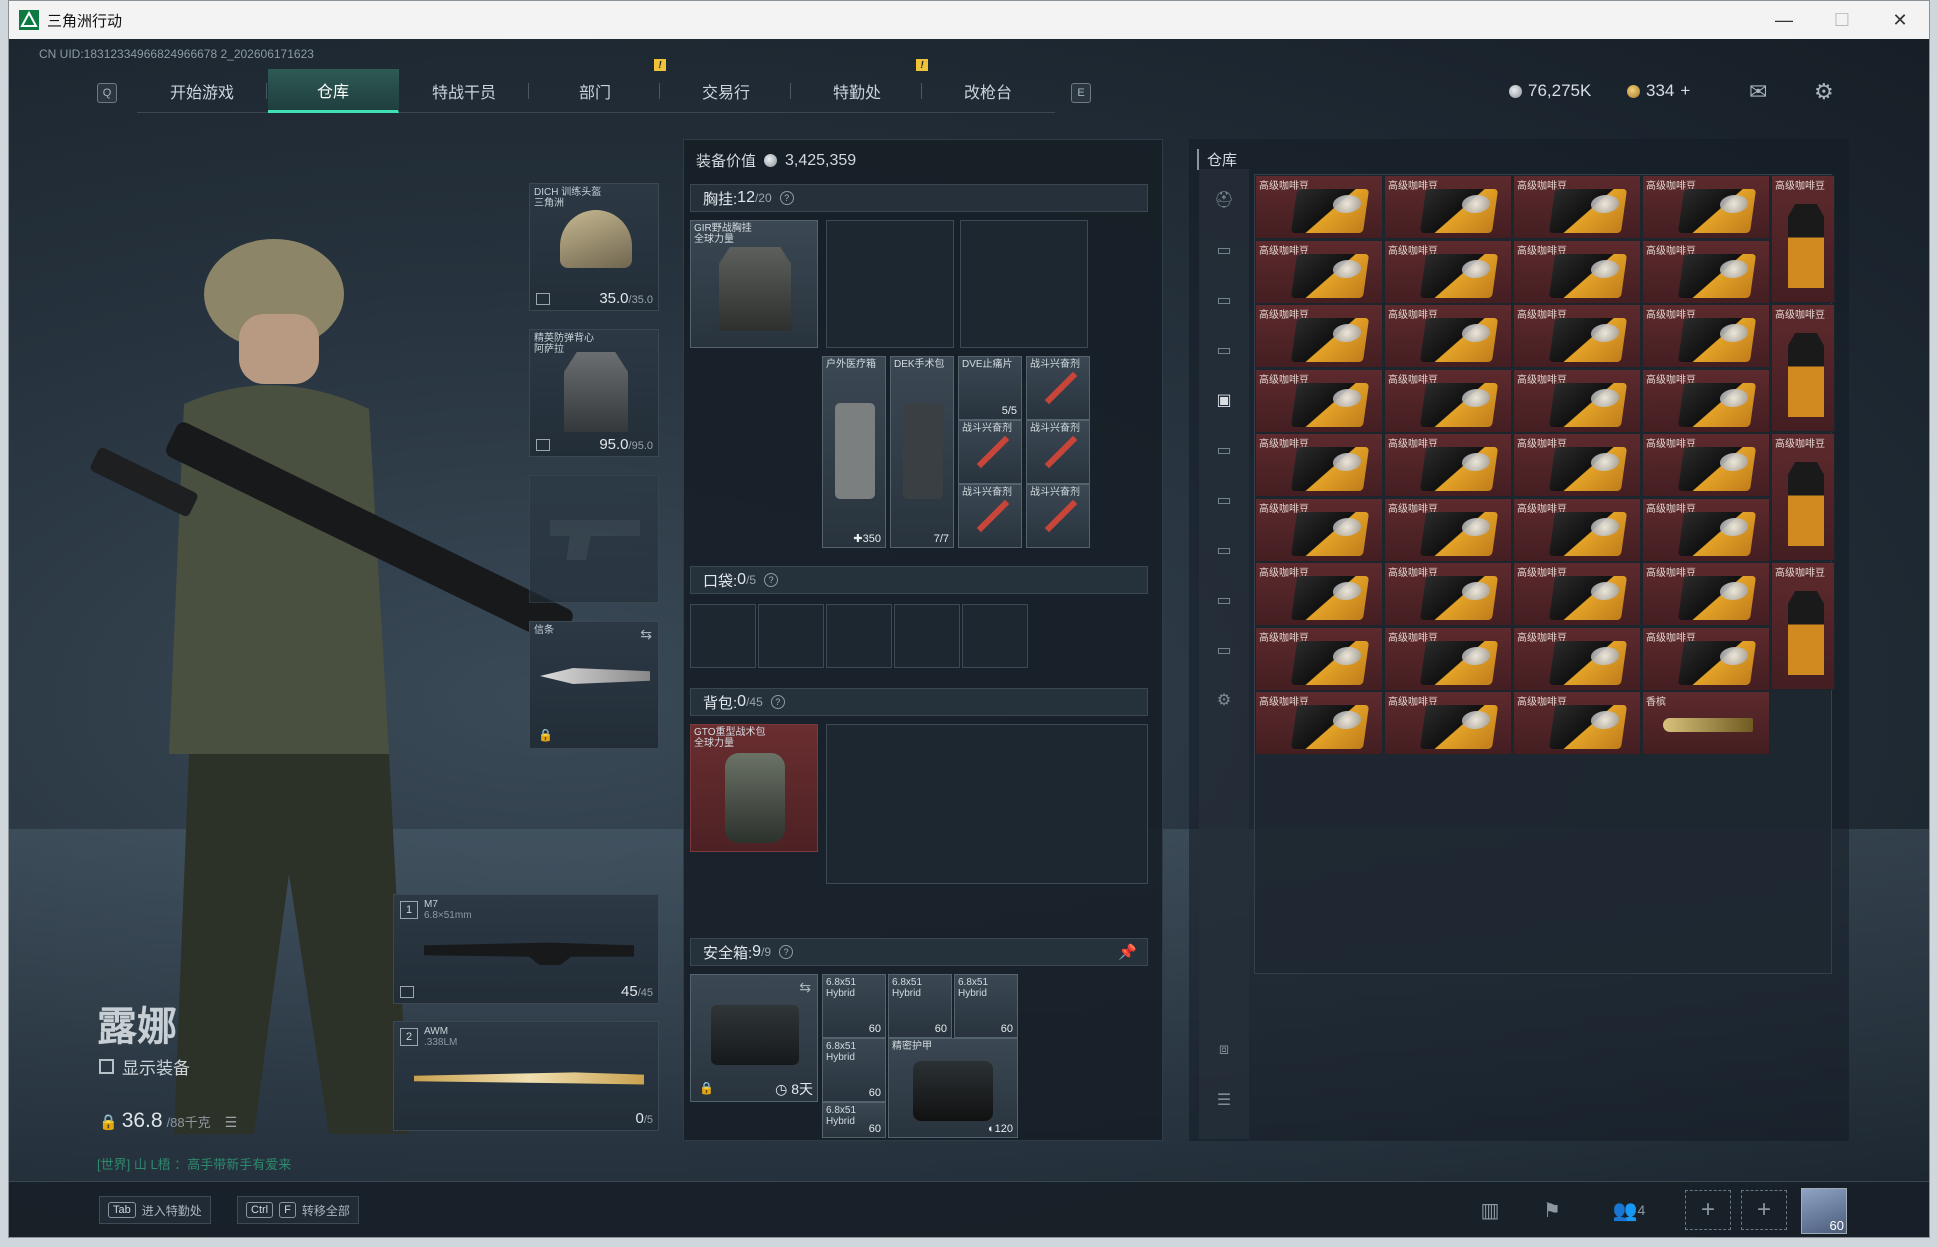  What do you see at coordinates (464, 91) in the screenshot?
I see `tab-operators: 特战干员` at bounding box center [464, 91].